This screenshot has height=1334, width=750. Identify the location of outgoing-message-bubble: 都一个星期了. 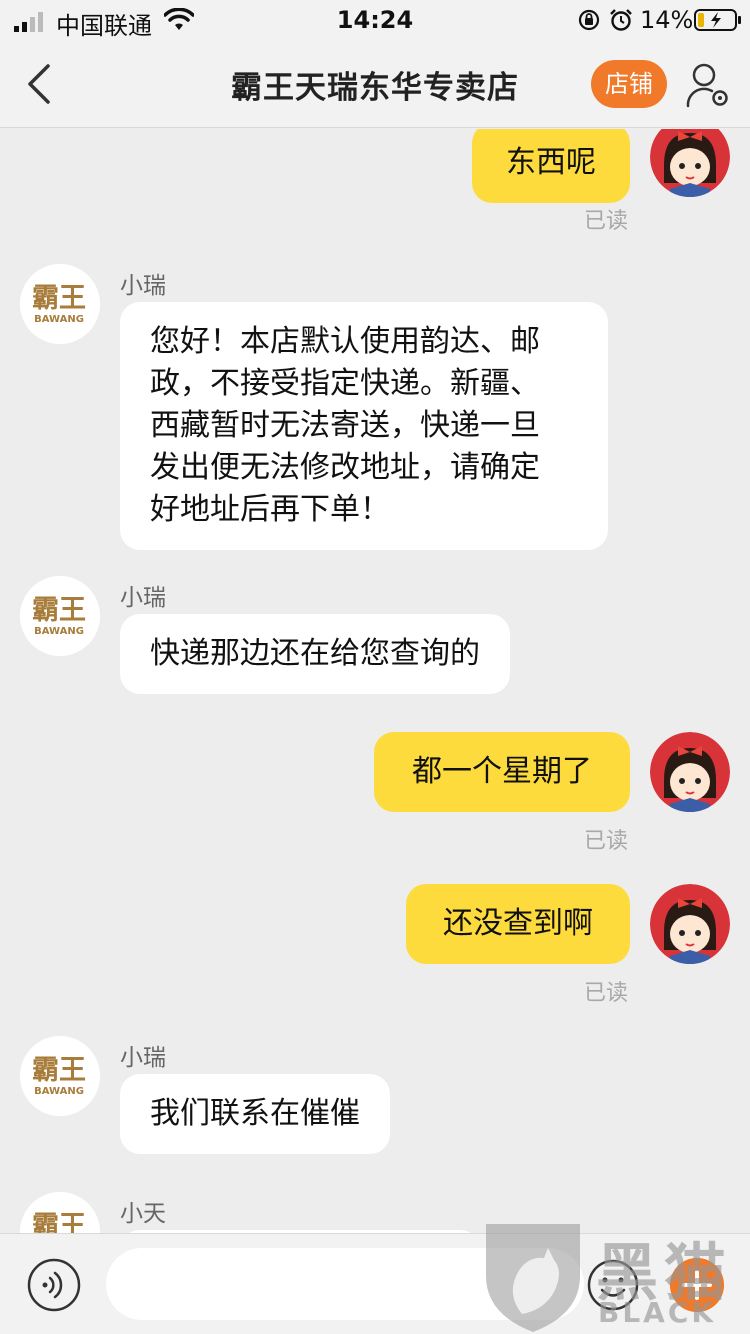
(502, 772).